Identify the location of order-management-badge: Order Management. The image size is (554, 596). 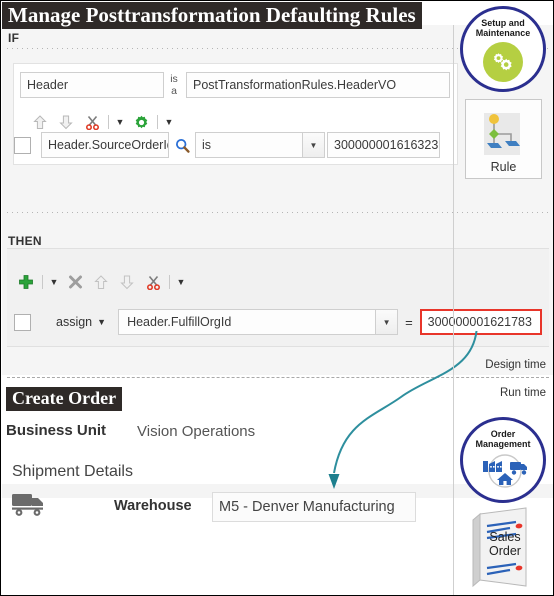
(503, 460).